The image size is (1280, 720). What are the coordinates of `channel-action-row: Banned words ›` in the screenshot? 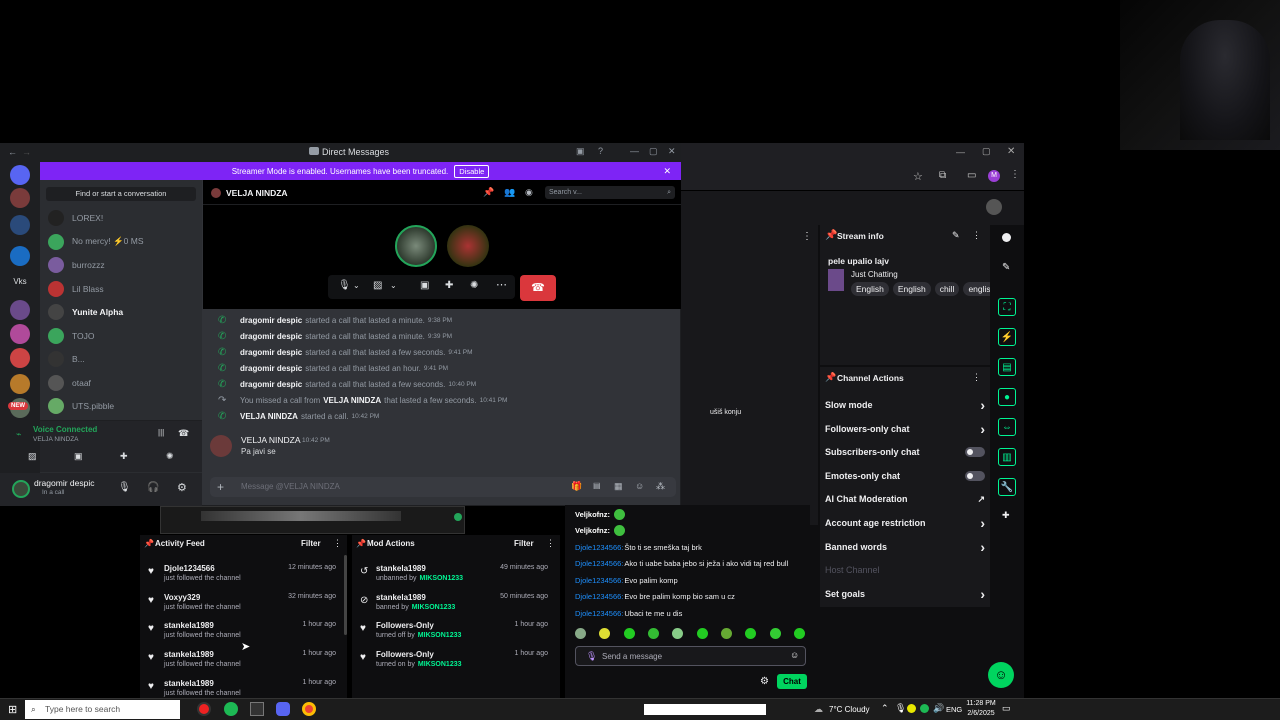 It's located at (905, 547).